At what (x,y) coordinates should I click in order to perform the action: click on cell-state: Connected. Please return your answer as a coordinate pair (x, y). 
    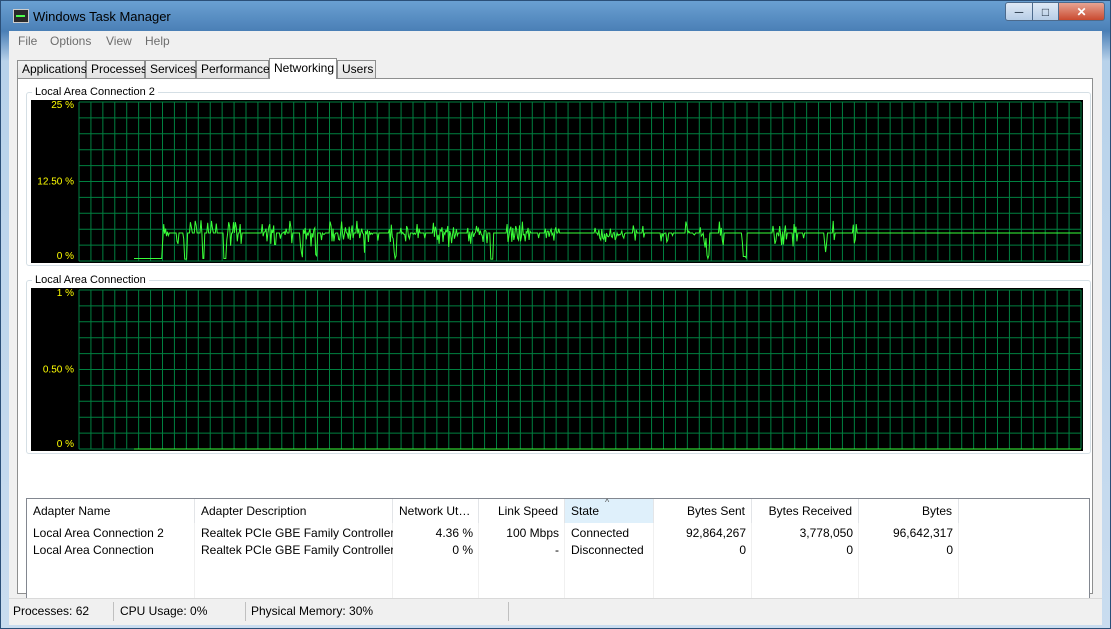
    Looking at the image, I should click on (600, 533).